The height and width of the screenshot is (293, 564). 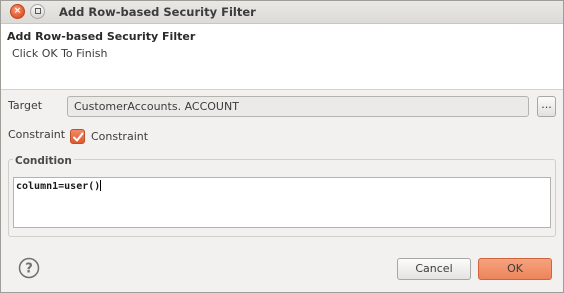 What do you see at coordinates (282, 12) in the screenshot?
I see `title-bar: × Add Row-based Security Filter` at bounding box center [282, 12].